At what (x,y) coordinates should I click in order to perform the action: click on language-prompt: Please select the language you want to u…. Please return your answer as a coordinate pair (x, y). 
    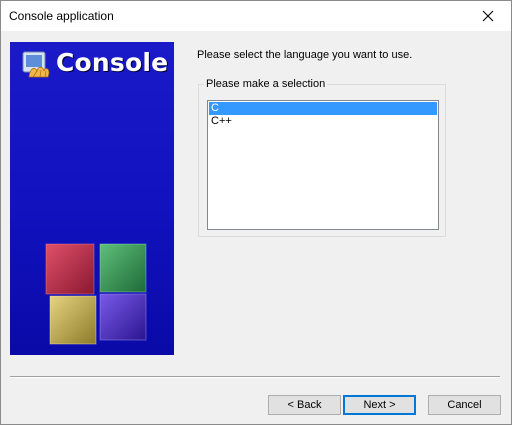
    Looking at the image, I should click on (305, 55).